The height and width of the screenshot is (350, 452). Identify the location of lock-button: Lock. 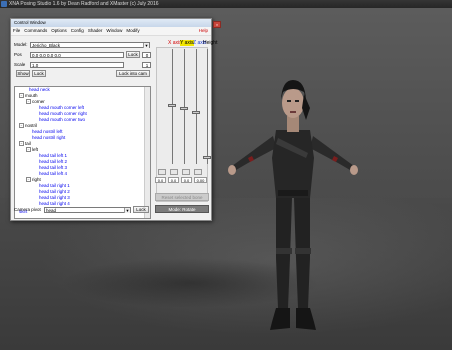
(39, 73).